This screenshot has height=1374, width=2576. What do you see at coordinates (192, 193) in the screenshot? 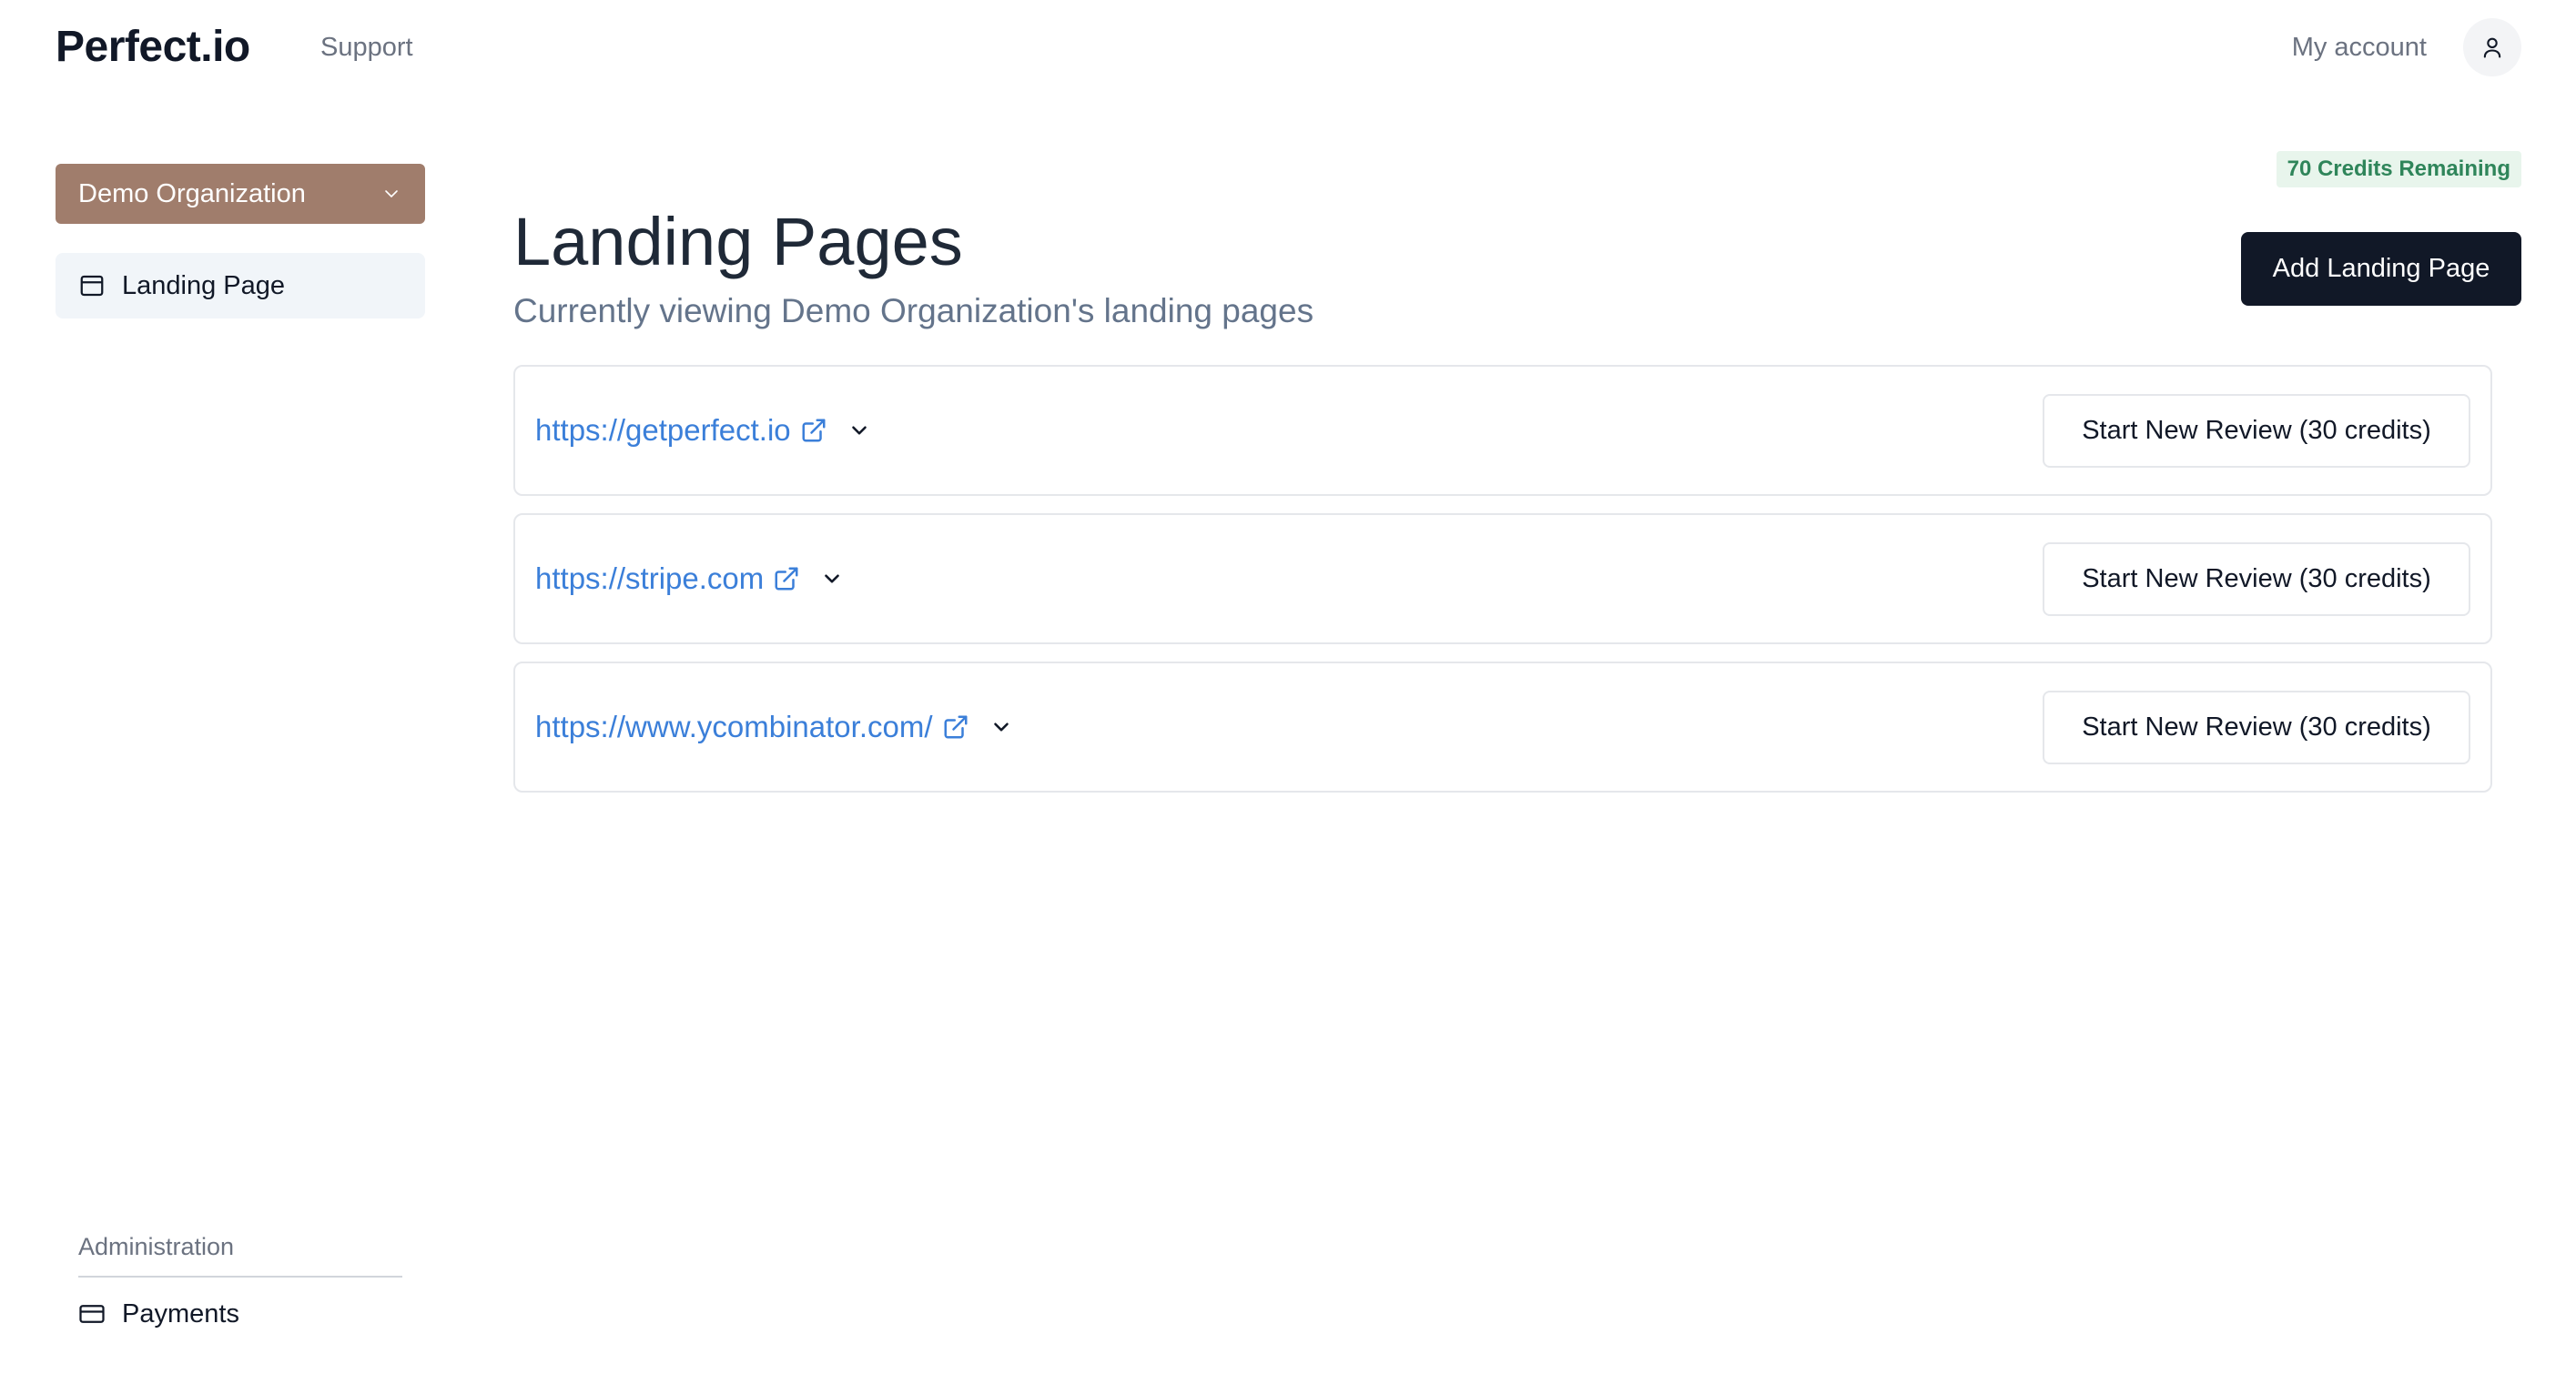
I see `organization-selector-value: Demo Organization` at bounding box center [192, 193].